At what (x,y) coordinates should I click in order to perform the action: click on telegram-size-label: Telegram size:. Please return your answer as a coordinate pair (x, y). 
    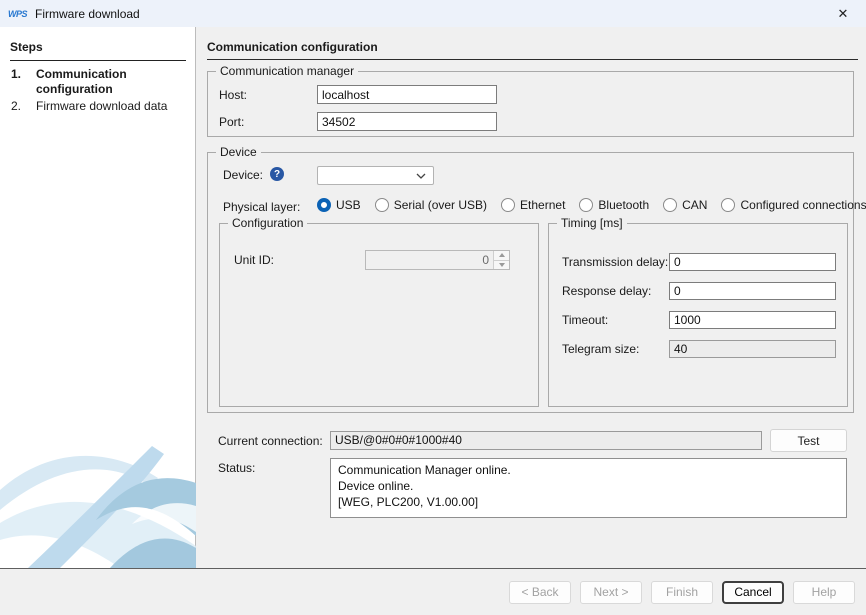
    Looking at the image, I should click on (601, 349).